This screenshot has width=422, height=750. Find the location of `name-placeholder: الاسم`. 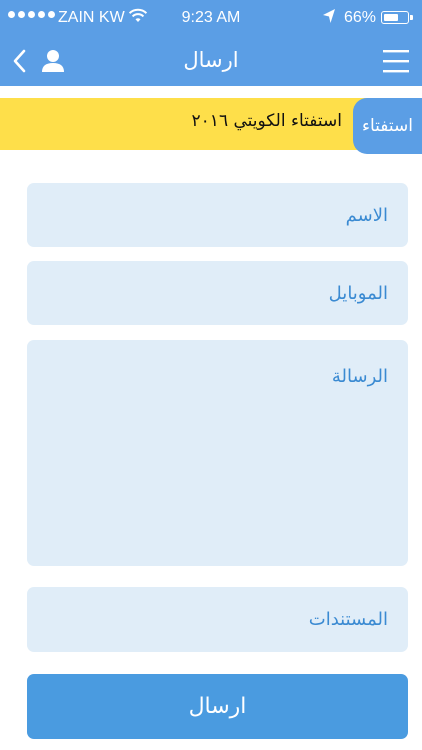

name-placeholder: الاسم is located at coordinates (366, 215).